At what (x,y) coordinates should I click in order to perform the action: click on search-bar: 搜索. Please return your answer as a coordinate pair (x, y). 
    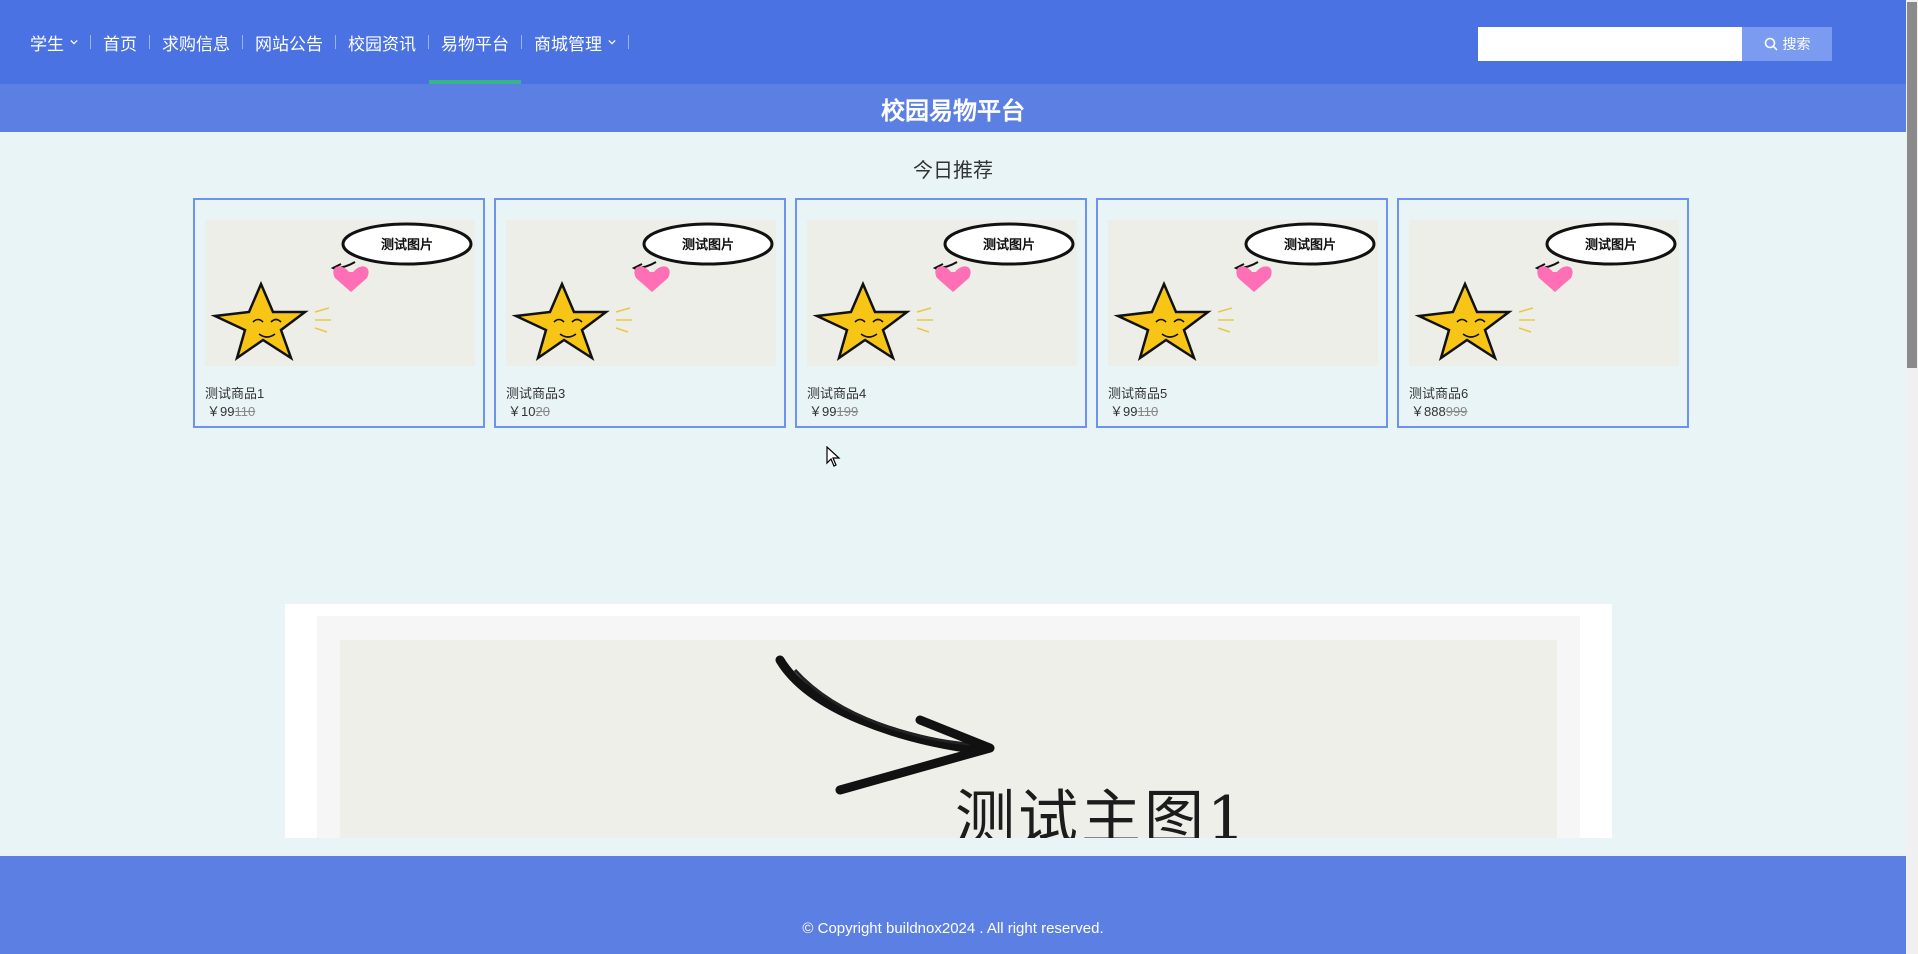
    Looking at the image, I should click on (1655, 44).